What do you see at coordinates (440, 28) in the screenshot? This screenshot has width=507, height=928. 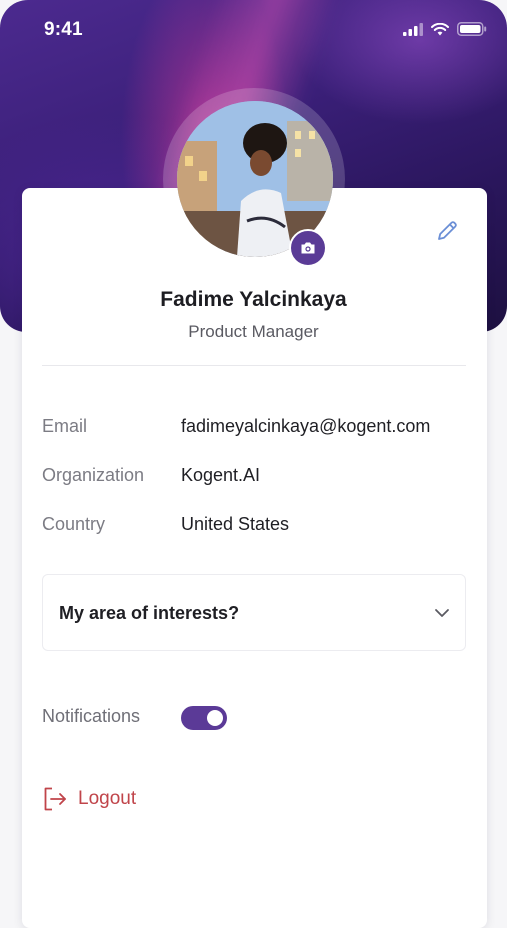 I see `wifi-icon` at bounding box center [440, 28].